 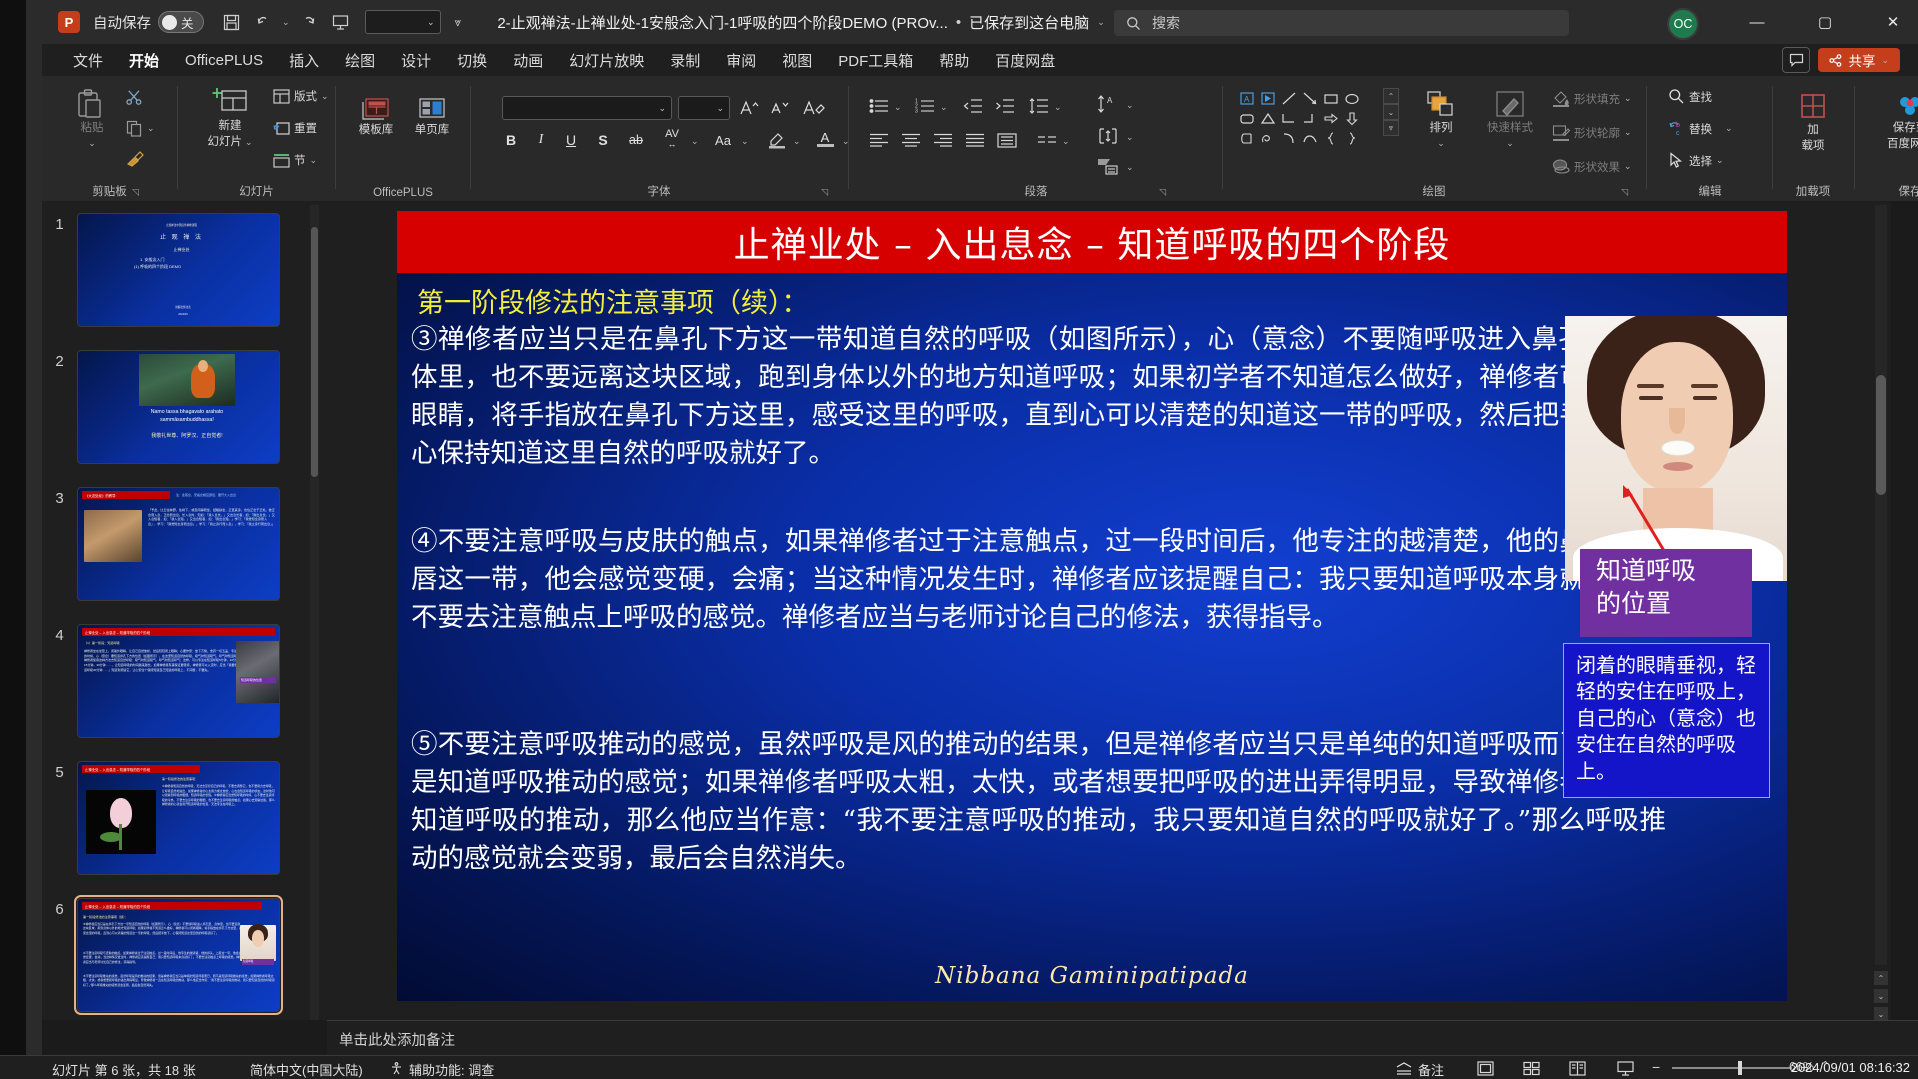 What do you see at coordinates (603, 140) in the screenshot?
I see `text-shadow-button: S` at bounding box center [603, 140].